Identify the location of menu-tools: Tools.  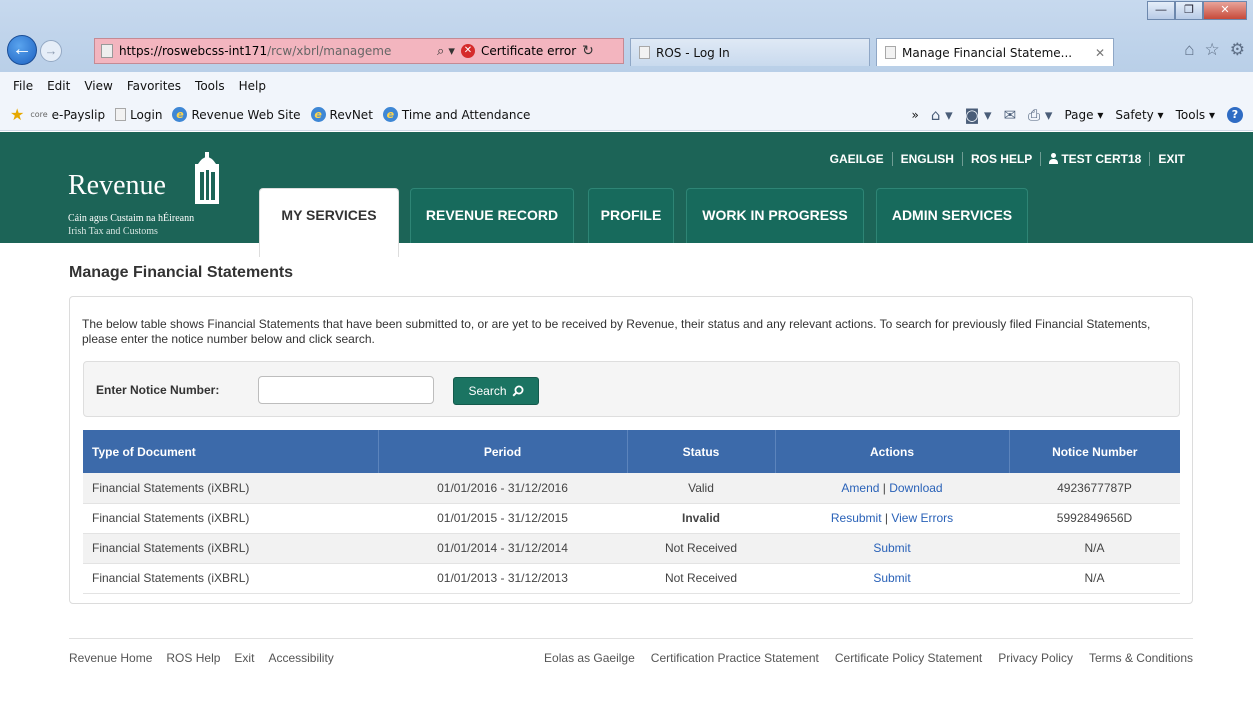
(210, 86).